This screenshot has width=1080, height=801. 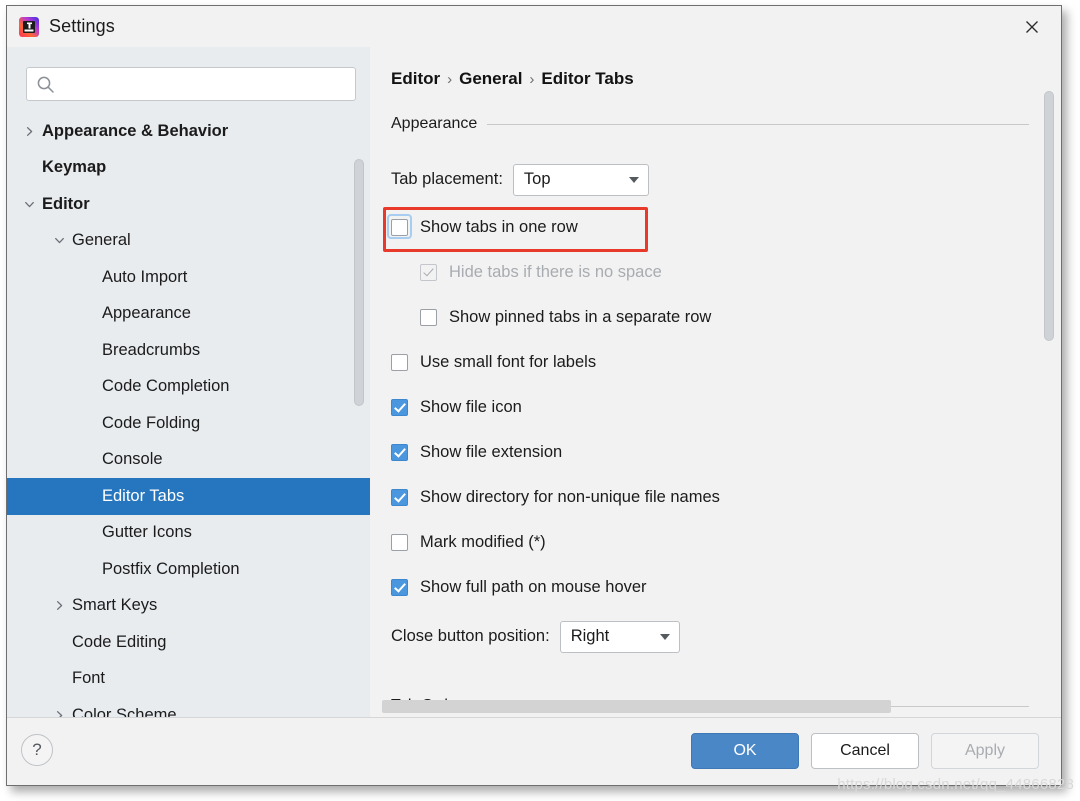 I want to click on sidebar-item-label: Auto Import, so click(x=145, y=276).